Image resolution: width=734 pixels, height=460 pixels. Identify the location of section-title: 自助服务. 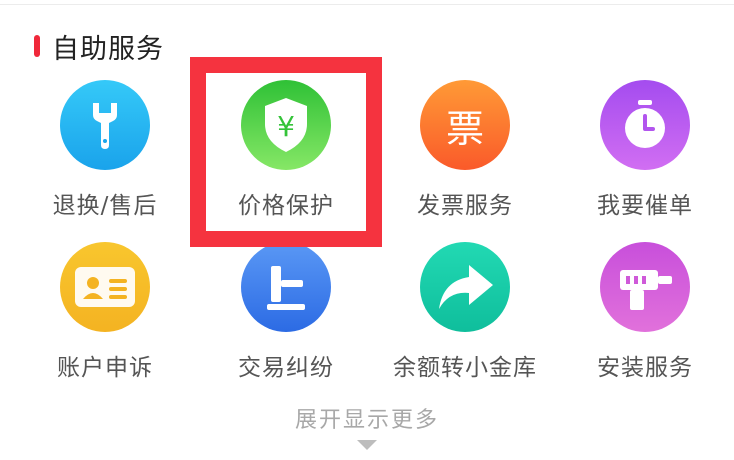
(108, 49).